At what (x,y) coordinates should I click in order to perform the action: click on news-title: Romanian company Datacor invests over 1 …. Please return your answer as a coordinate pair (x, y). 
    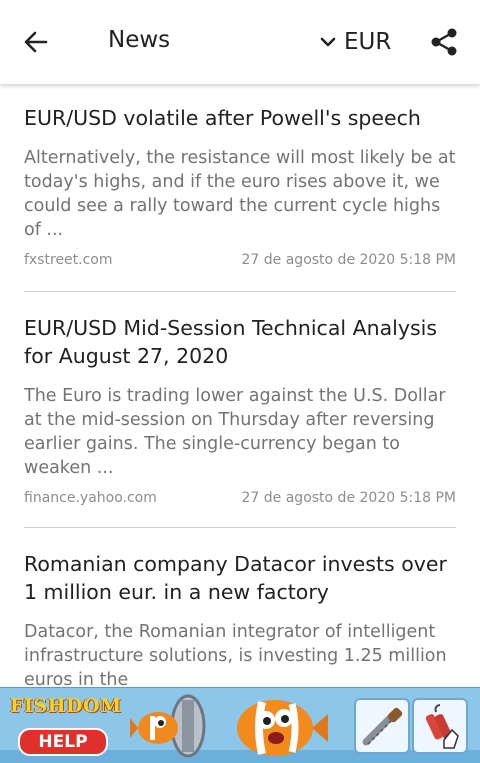
    Looking at the image, I should click on (235, 578).